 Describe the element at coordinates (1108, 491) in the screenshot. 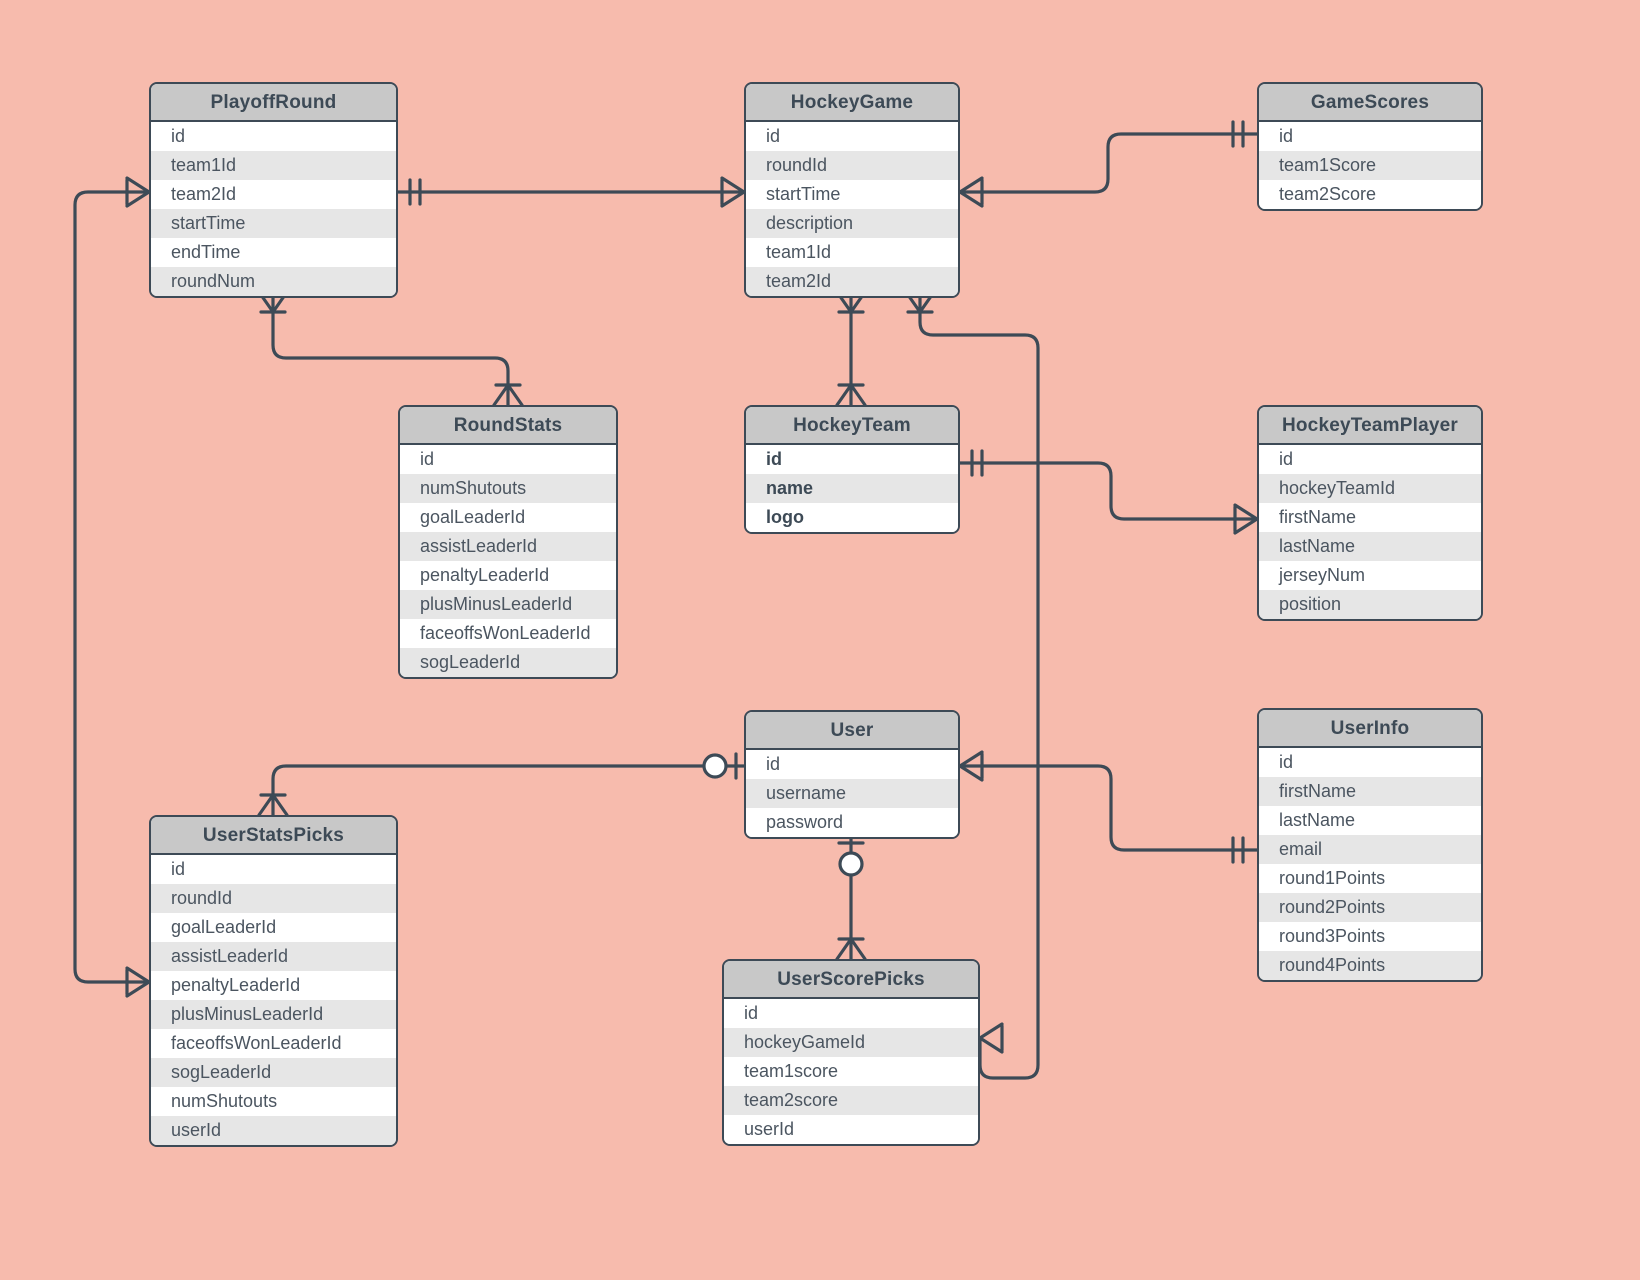

I see `connector-hockeyteam-hockeyteamplayer` at that location.